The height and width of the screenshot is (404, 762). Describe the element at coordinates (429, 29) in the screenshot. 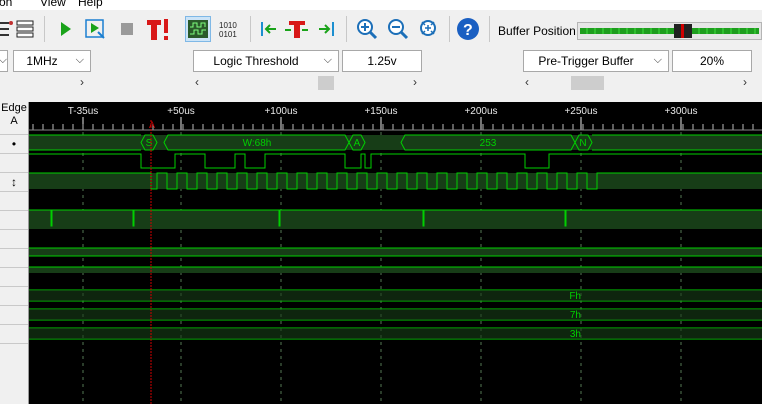

I see `zoom-fit-icon` at that location.